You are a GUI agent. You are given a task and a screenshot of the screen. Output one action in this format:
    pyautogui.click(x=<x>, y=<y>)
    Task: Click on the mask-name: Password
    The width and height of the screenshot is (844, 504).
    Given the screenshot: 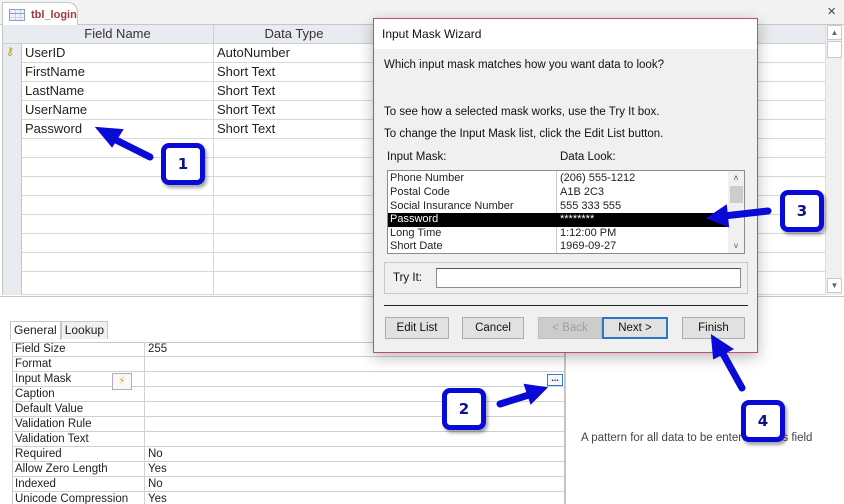 What is the action you would take?
    pyautogui.click(x=414, y=219)
    